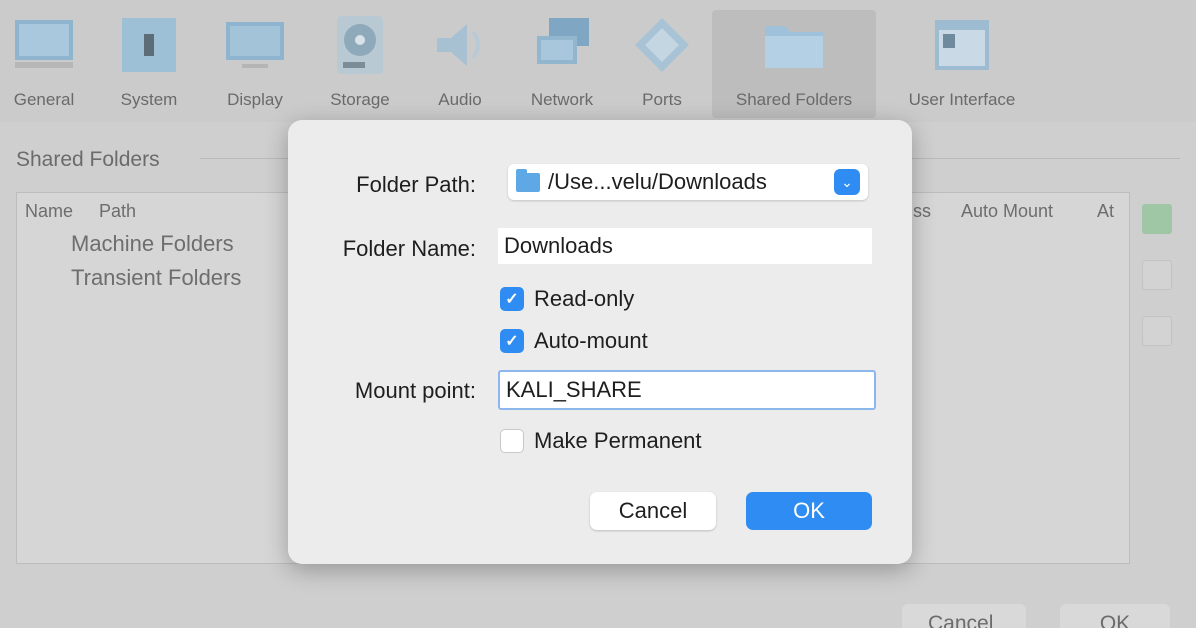 Image resolution: width=1196 pixels, height=628 pixels. What do you see at coordinates (653, 511) in the screenshot?
I see `cancel-button: Cancel` at bounding box center [653, 511].